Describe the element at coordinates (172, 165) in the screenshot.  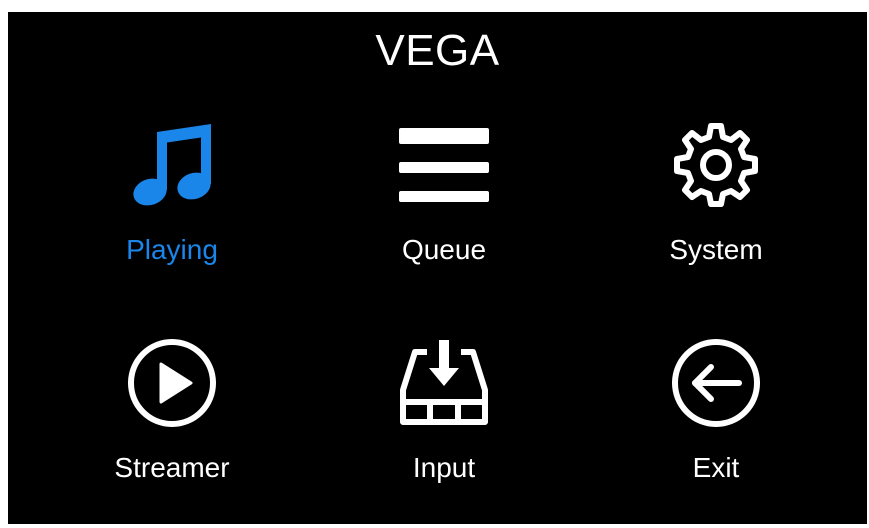
I see `music-note-icon` at that location.